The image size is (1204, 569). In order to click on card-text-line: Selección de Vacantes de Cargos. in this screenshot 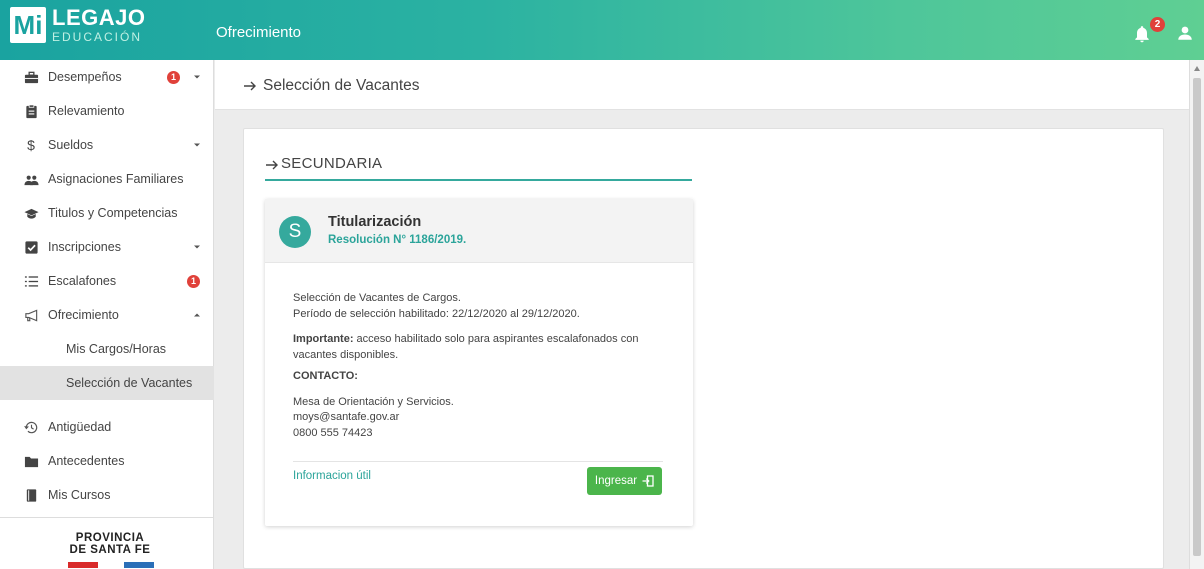, I will do `click(377, 298)`.